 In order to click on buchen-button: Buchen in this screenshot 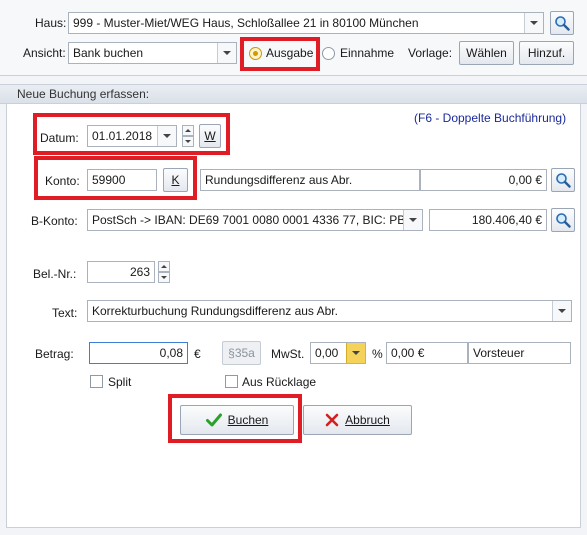, I will do `click(237, 420)`.